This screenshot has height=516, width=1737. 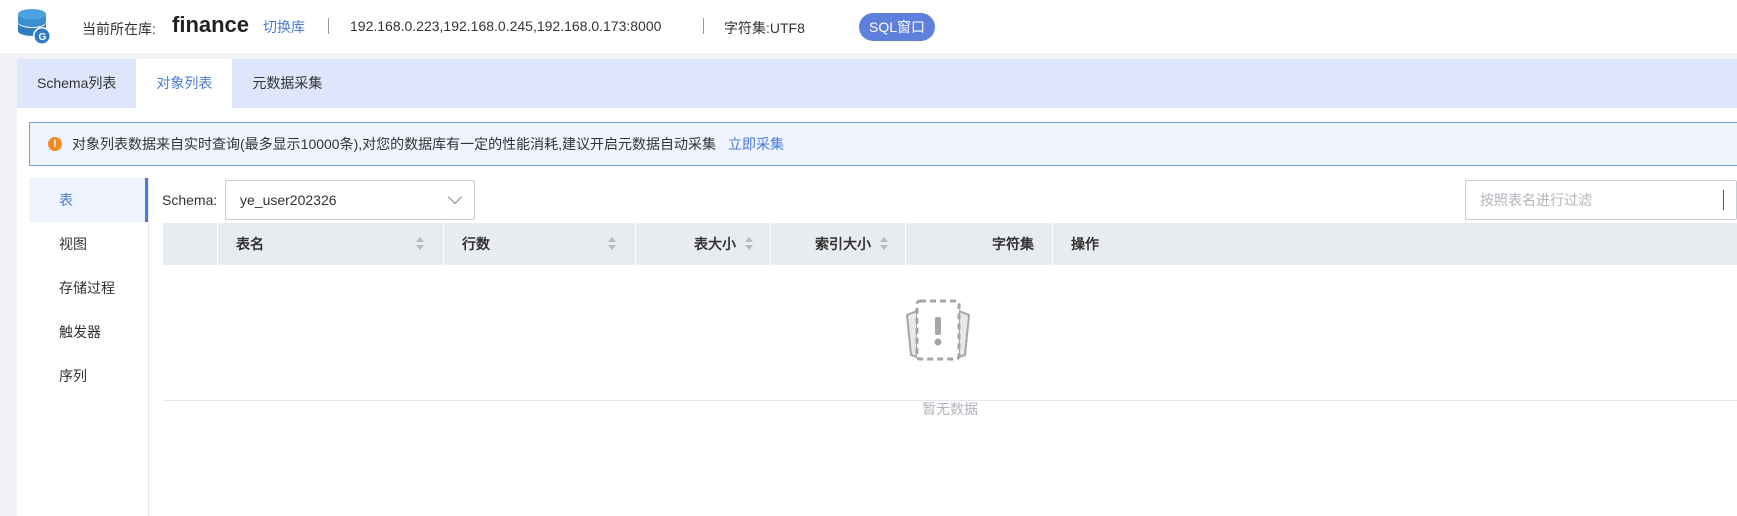 I want to click on nav-item-procedures: 存储过程, so click(x=88, y=288).